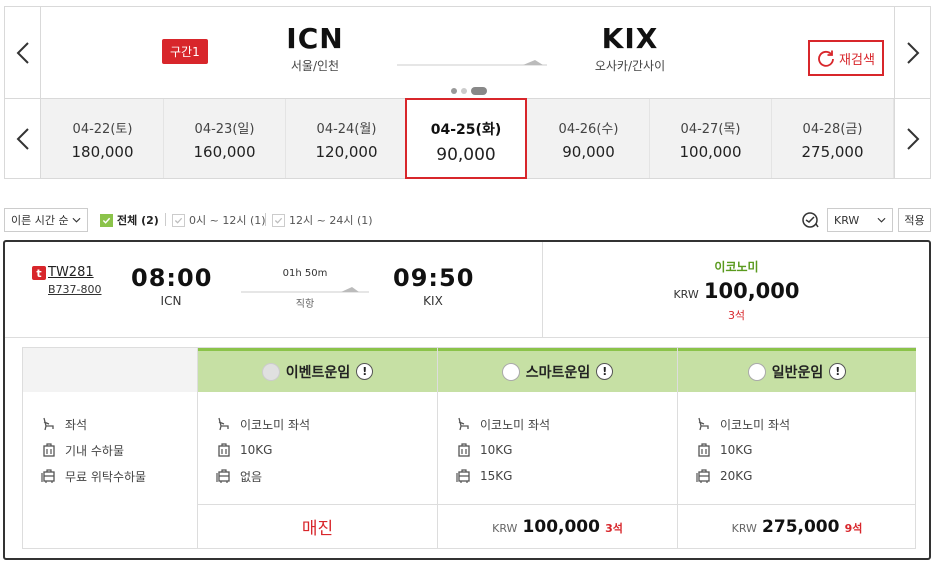  Describe the element at coordinates (71, 272) in the screenshot. I see `flight-number-link: TW281` at that location.